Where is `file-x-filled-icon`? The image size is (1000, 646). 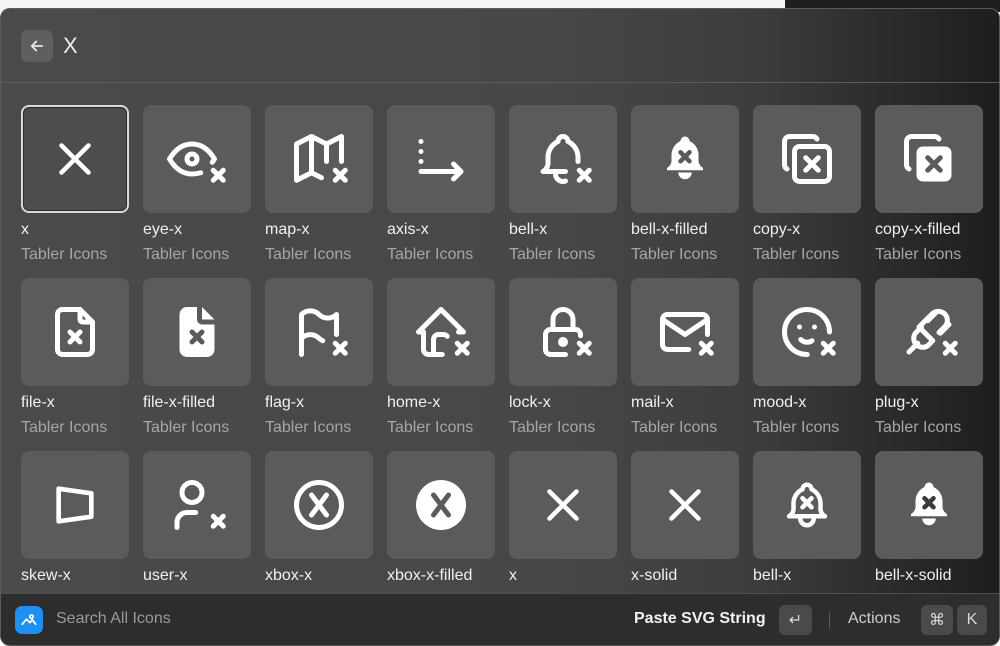 file-x-filled-icon is located at coordinates (197, 332).